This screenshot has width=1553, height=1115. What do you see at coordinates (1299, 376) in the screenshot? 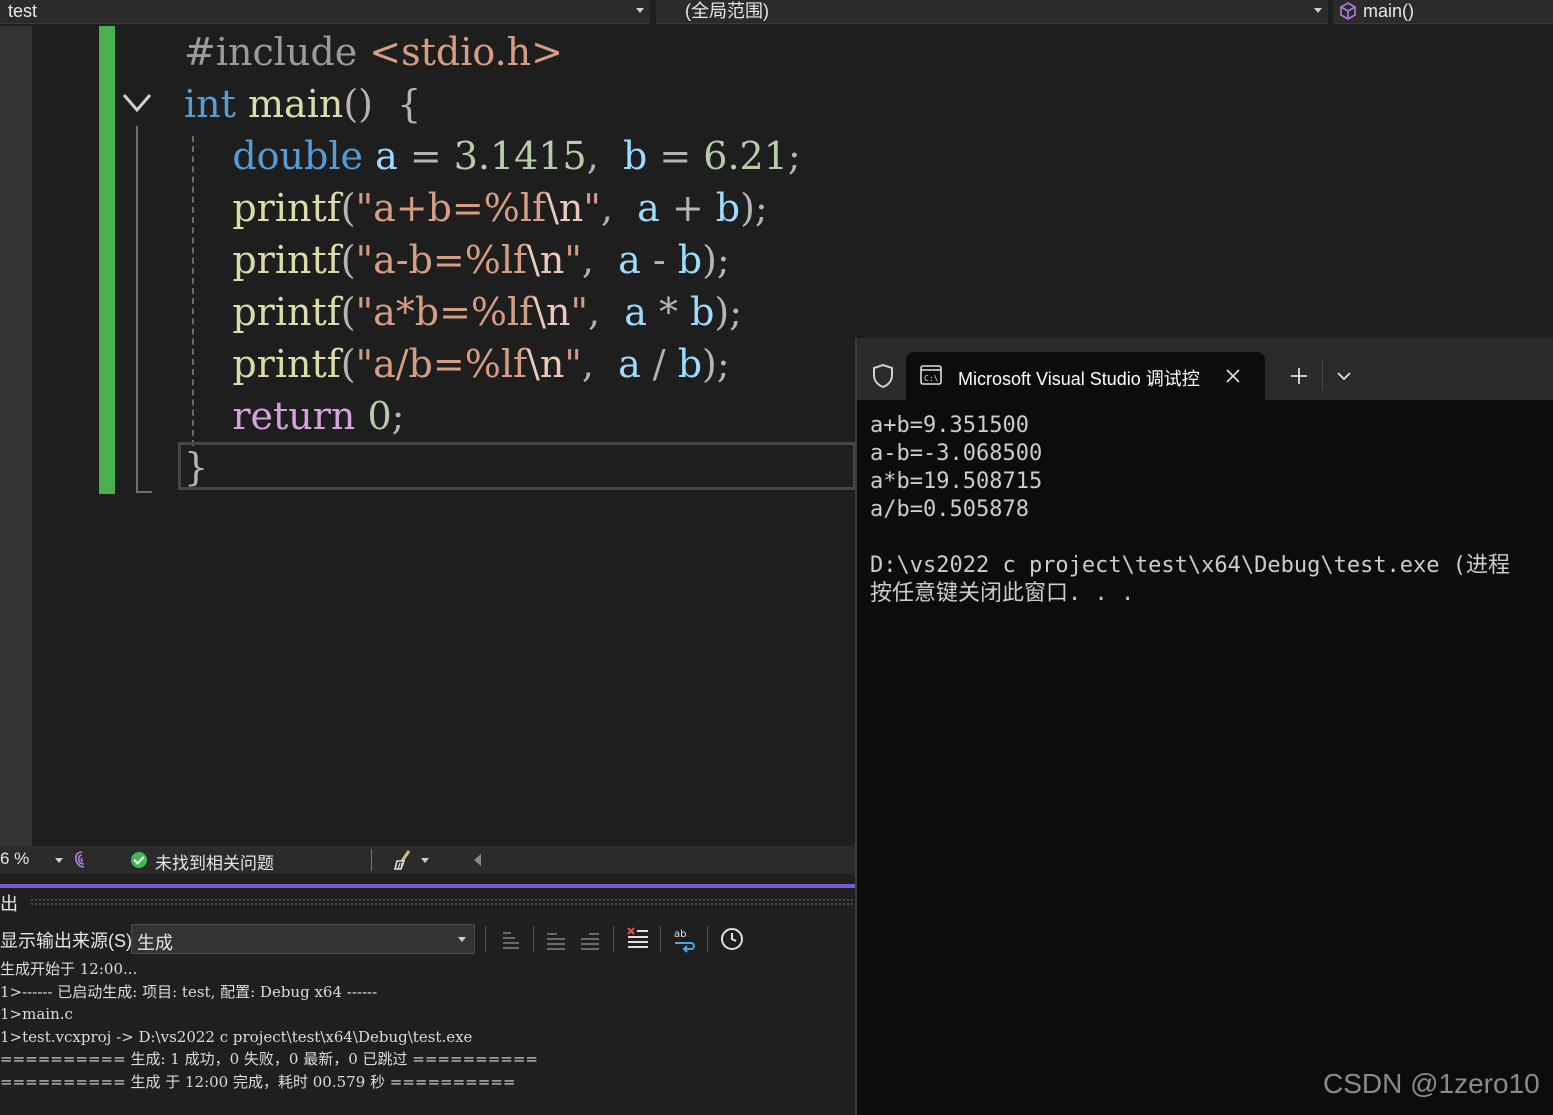
I see `new-tab-plus-icon` at bounding box center [1299, 376].